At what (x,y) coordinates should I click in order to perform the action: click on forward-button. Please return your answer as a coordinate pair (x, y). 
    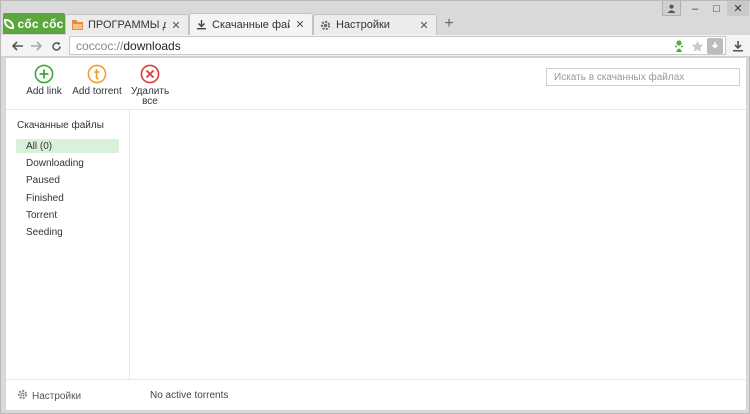
    Looking at the image, I should click on (36, 46).